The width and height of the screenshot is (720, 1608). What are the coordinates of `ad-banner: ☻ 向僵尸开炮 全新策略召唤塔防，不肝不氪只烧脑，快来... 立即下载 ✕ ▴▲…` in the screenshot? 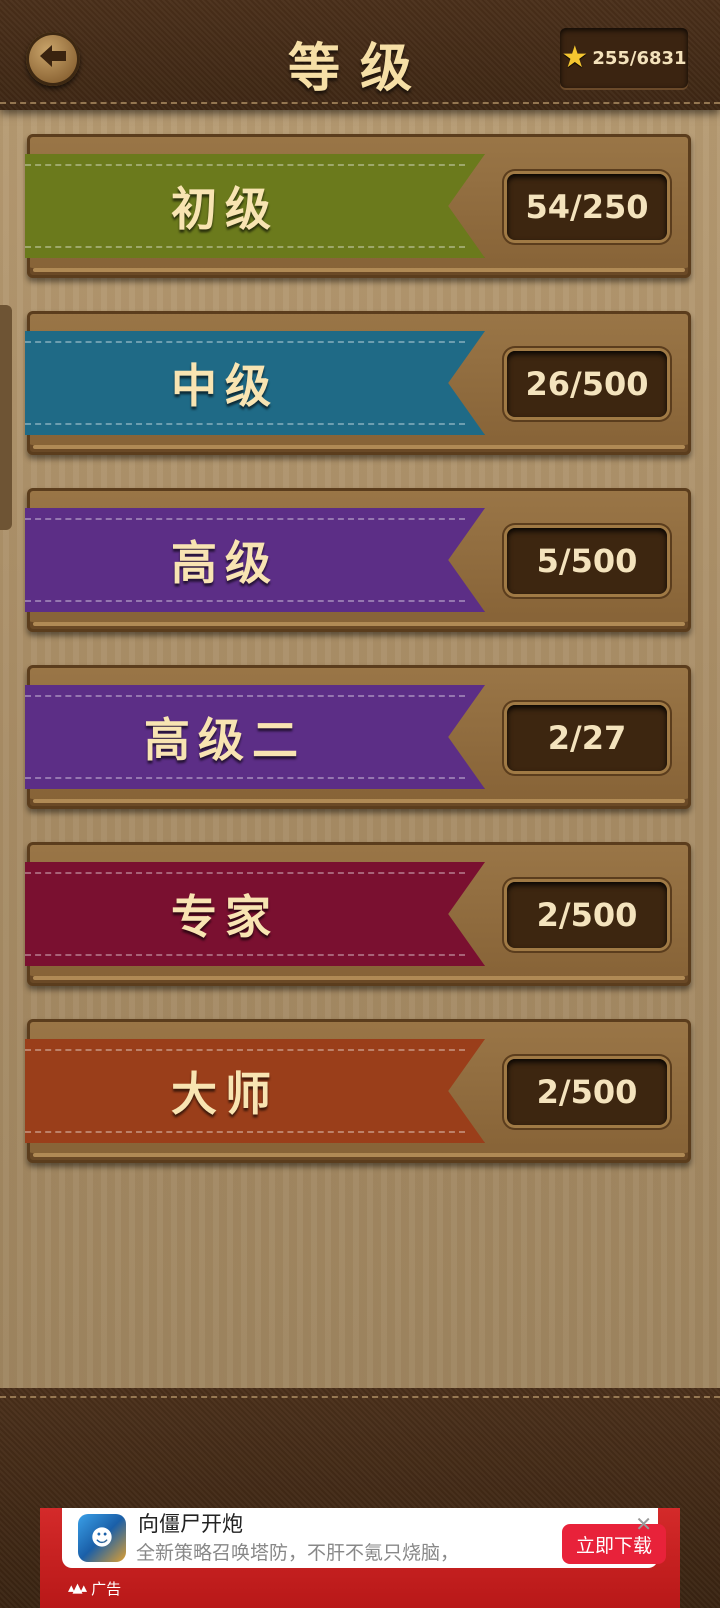 It's located at (360, 1558).